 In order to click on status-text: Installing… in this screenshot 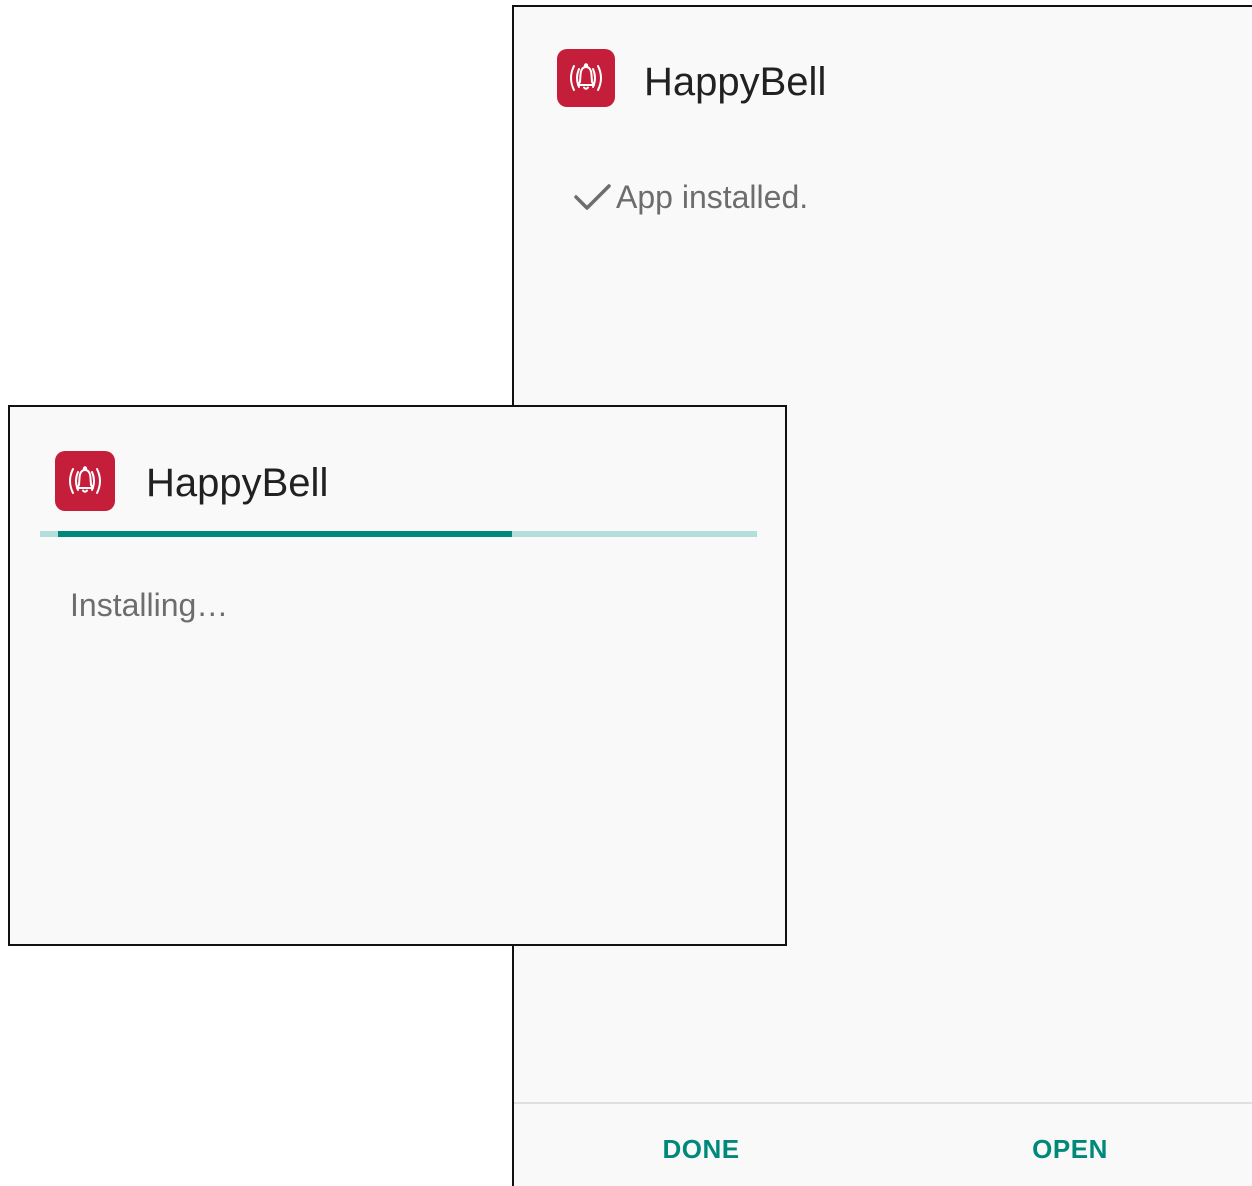, I will do `click(149, 605)`.